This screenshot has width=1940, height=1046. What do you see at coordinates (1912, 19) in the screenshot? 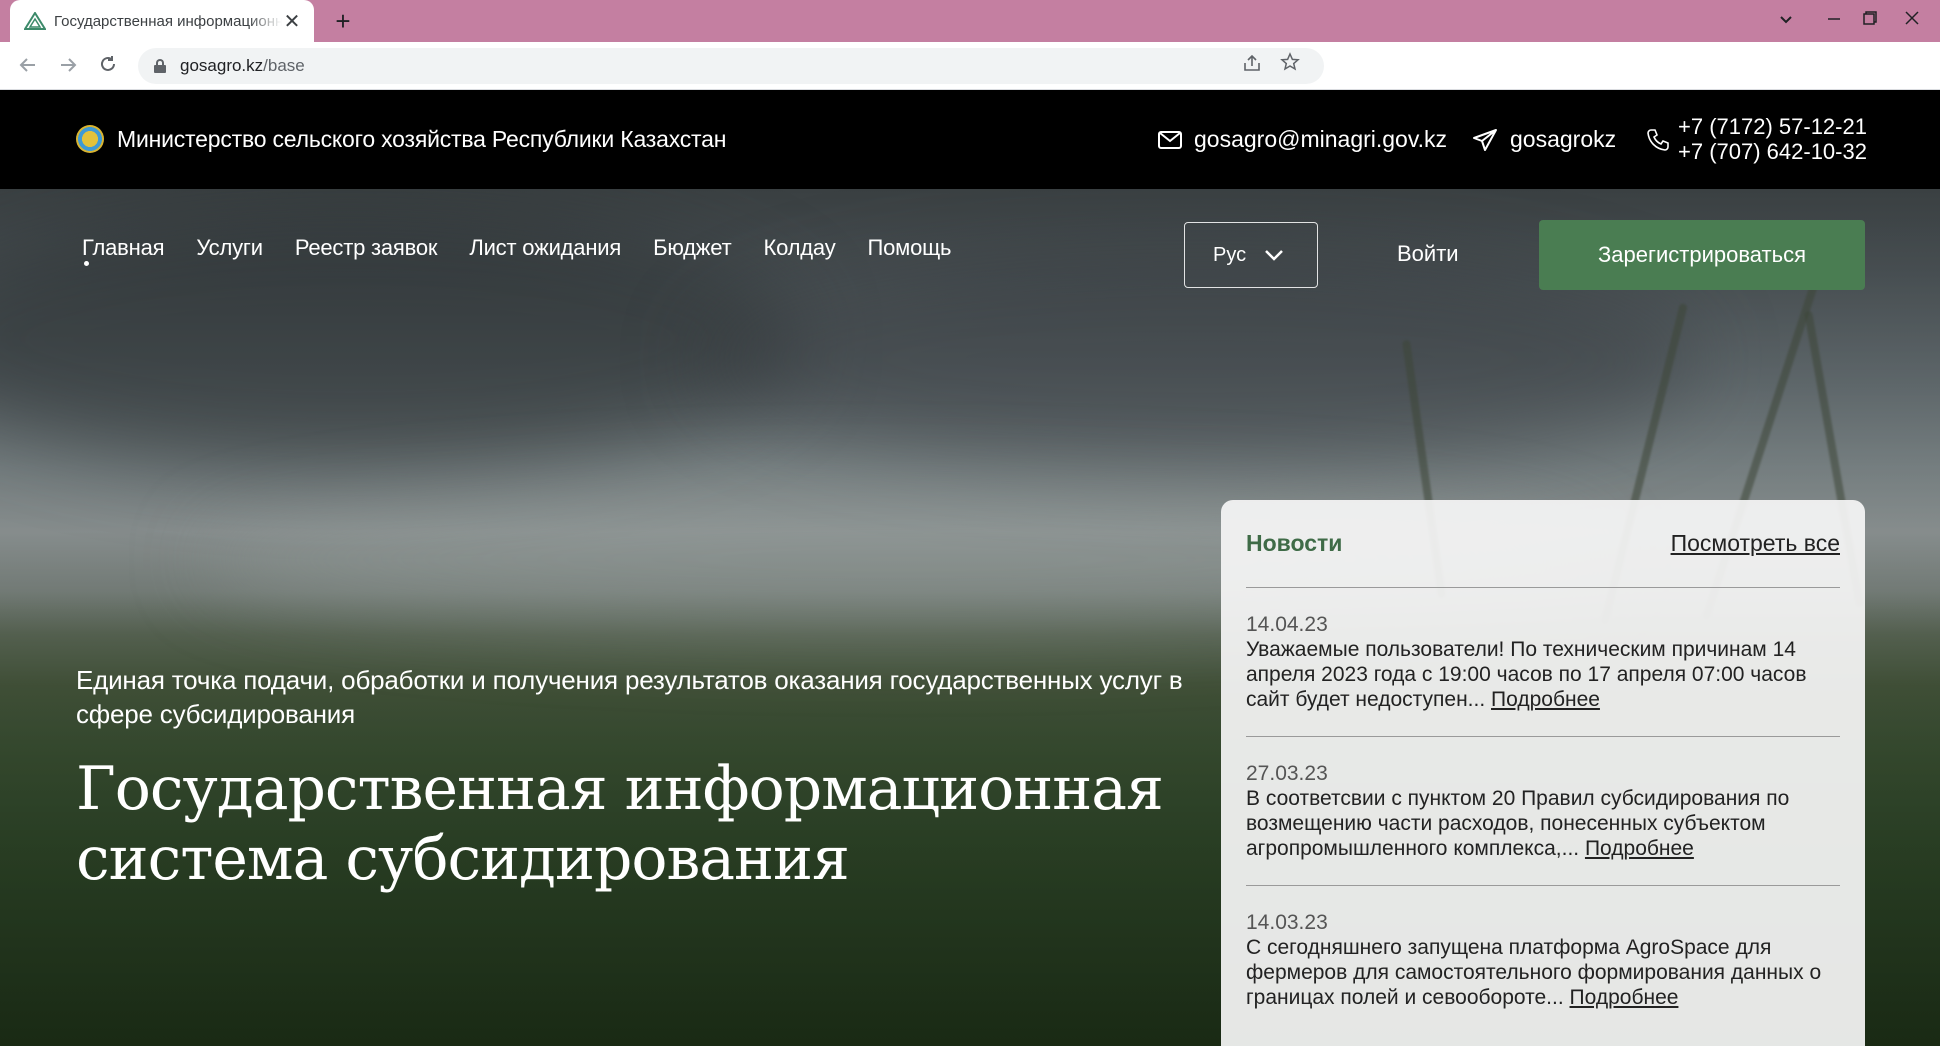
I see `close-window-icon` at bounding box center [1912, 19].